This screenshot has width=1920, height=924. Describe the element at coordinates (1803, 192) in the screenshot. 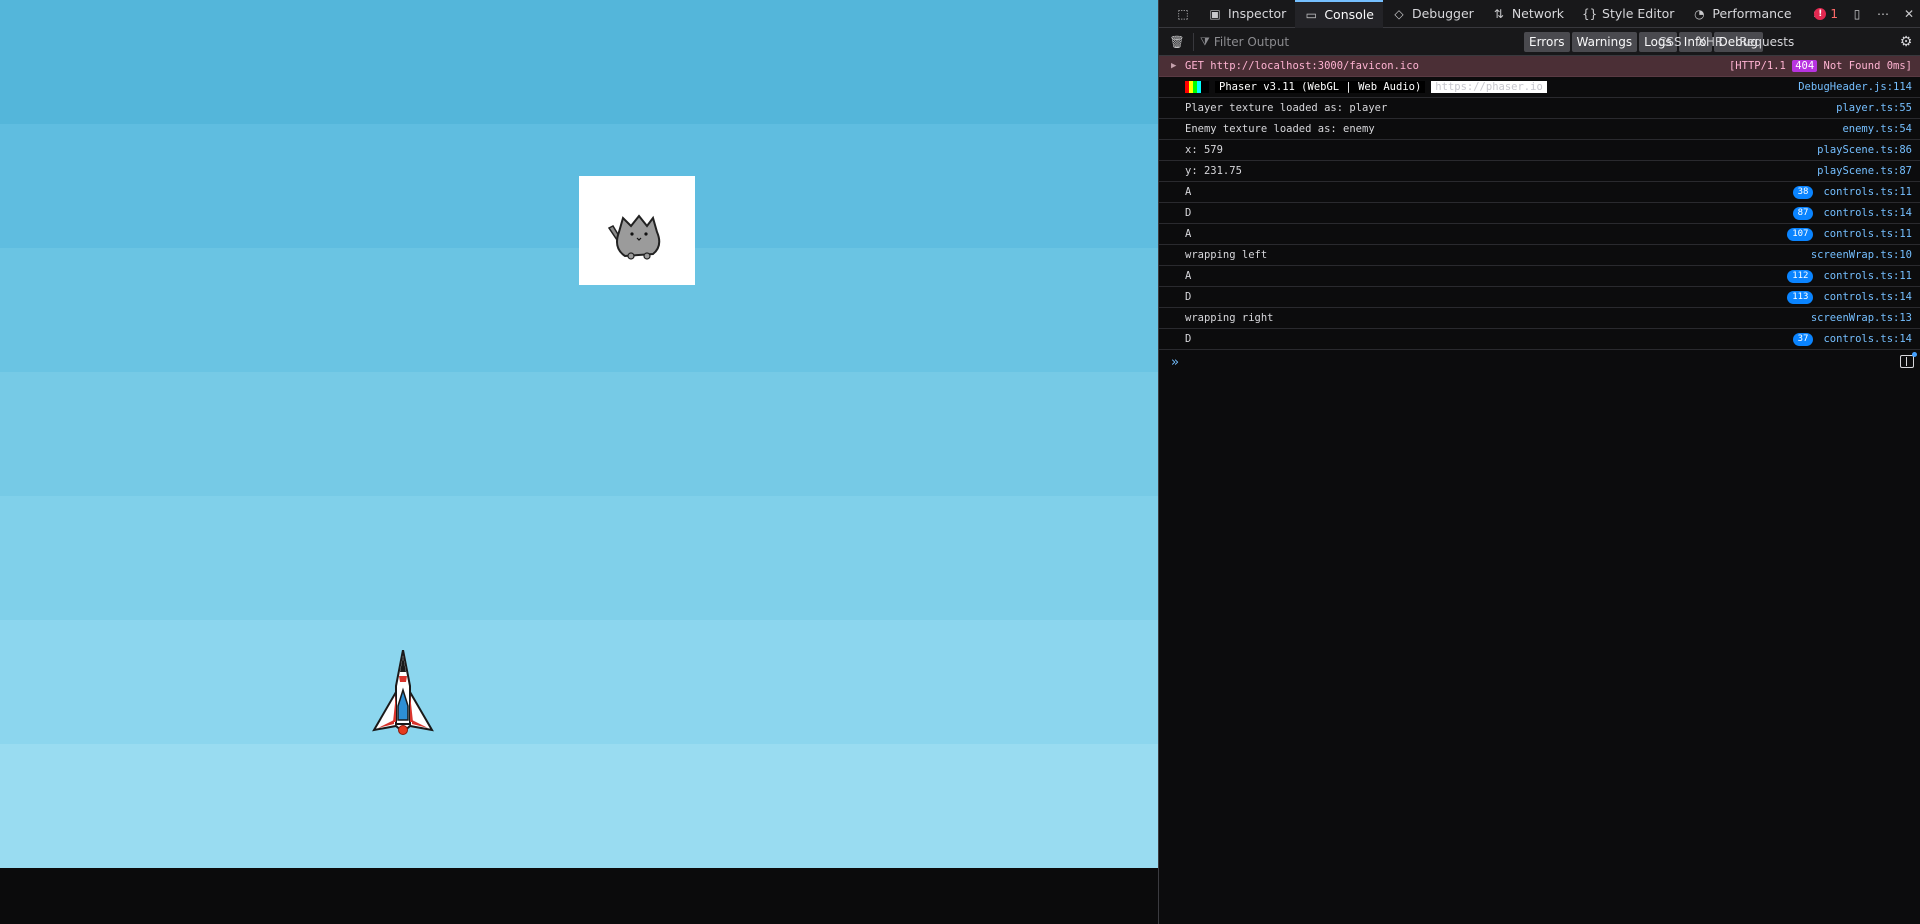

I see `repeat-count-badge: 38` at that location.